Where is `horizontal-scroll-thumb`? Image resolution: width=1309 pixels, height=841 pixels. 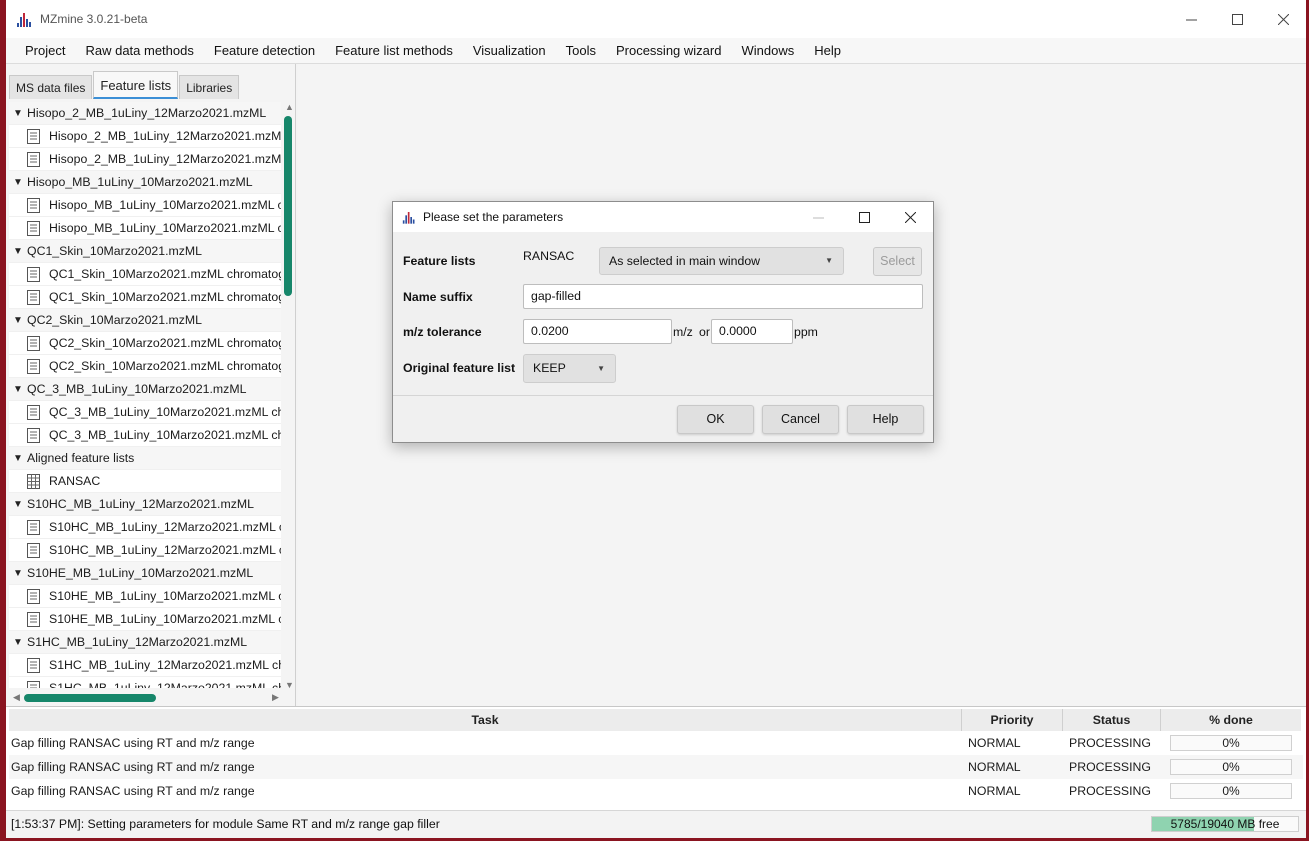
horizontal-scroll-thumb is located at coordinates (90, 698).